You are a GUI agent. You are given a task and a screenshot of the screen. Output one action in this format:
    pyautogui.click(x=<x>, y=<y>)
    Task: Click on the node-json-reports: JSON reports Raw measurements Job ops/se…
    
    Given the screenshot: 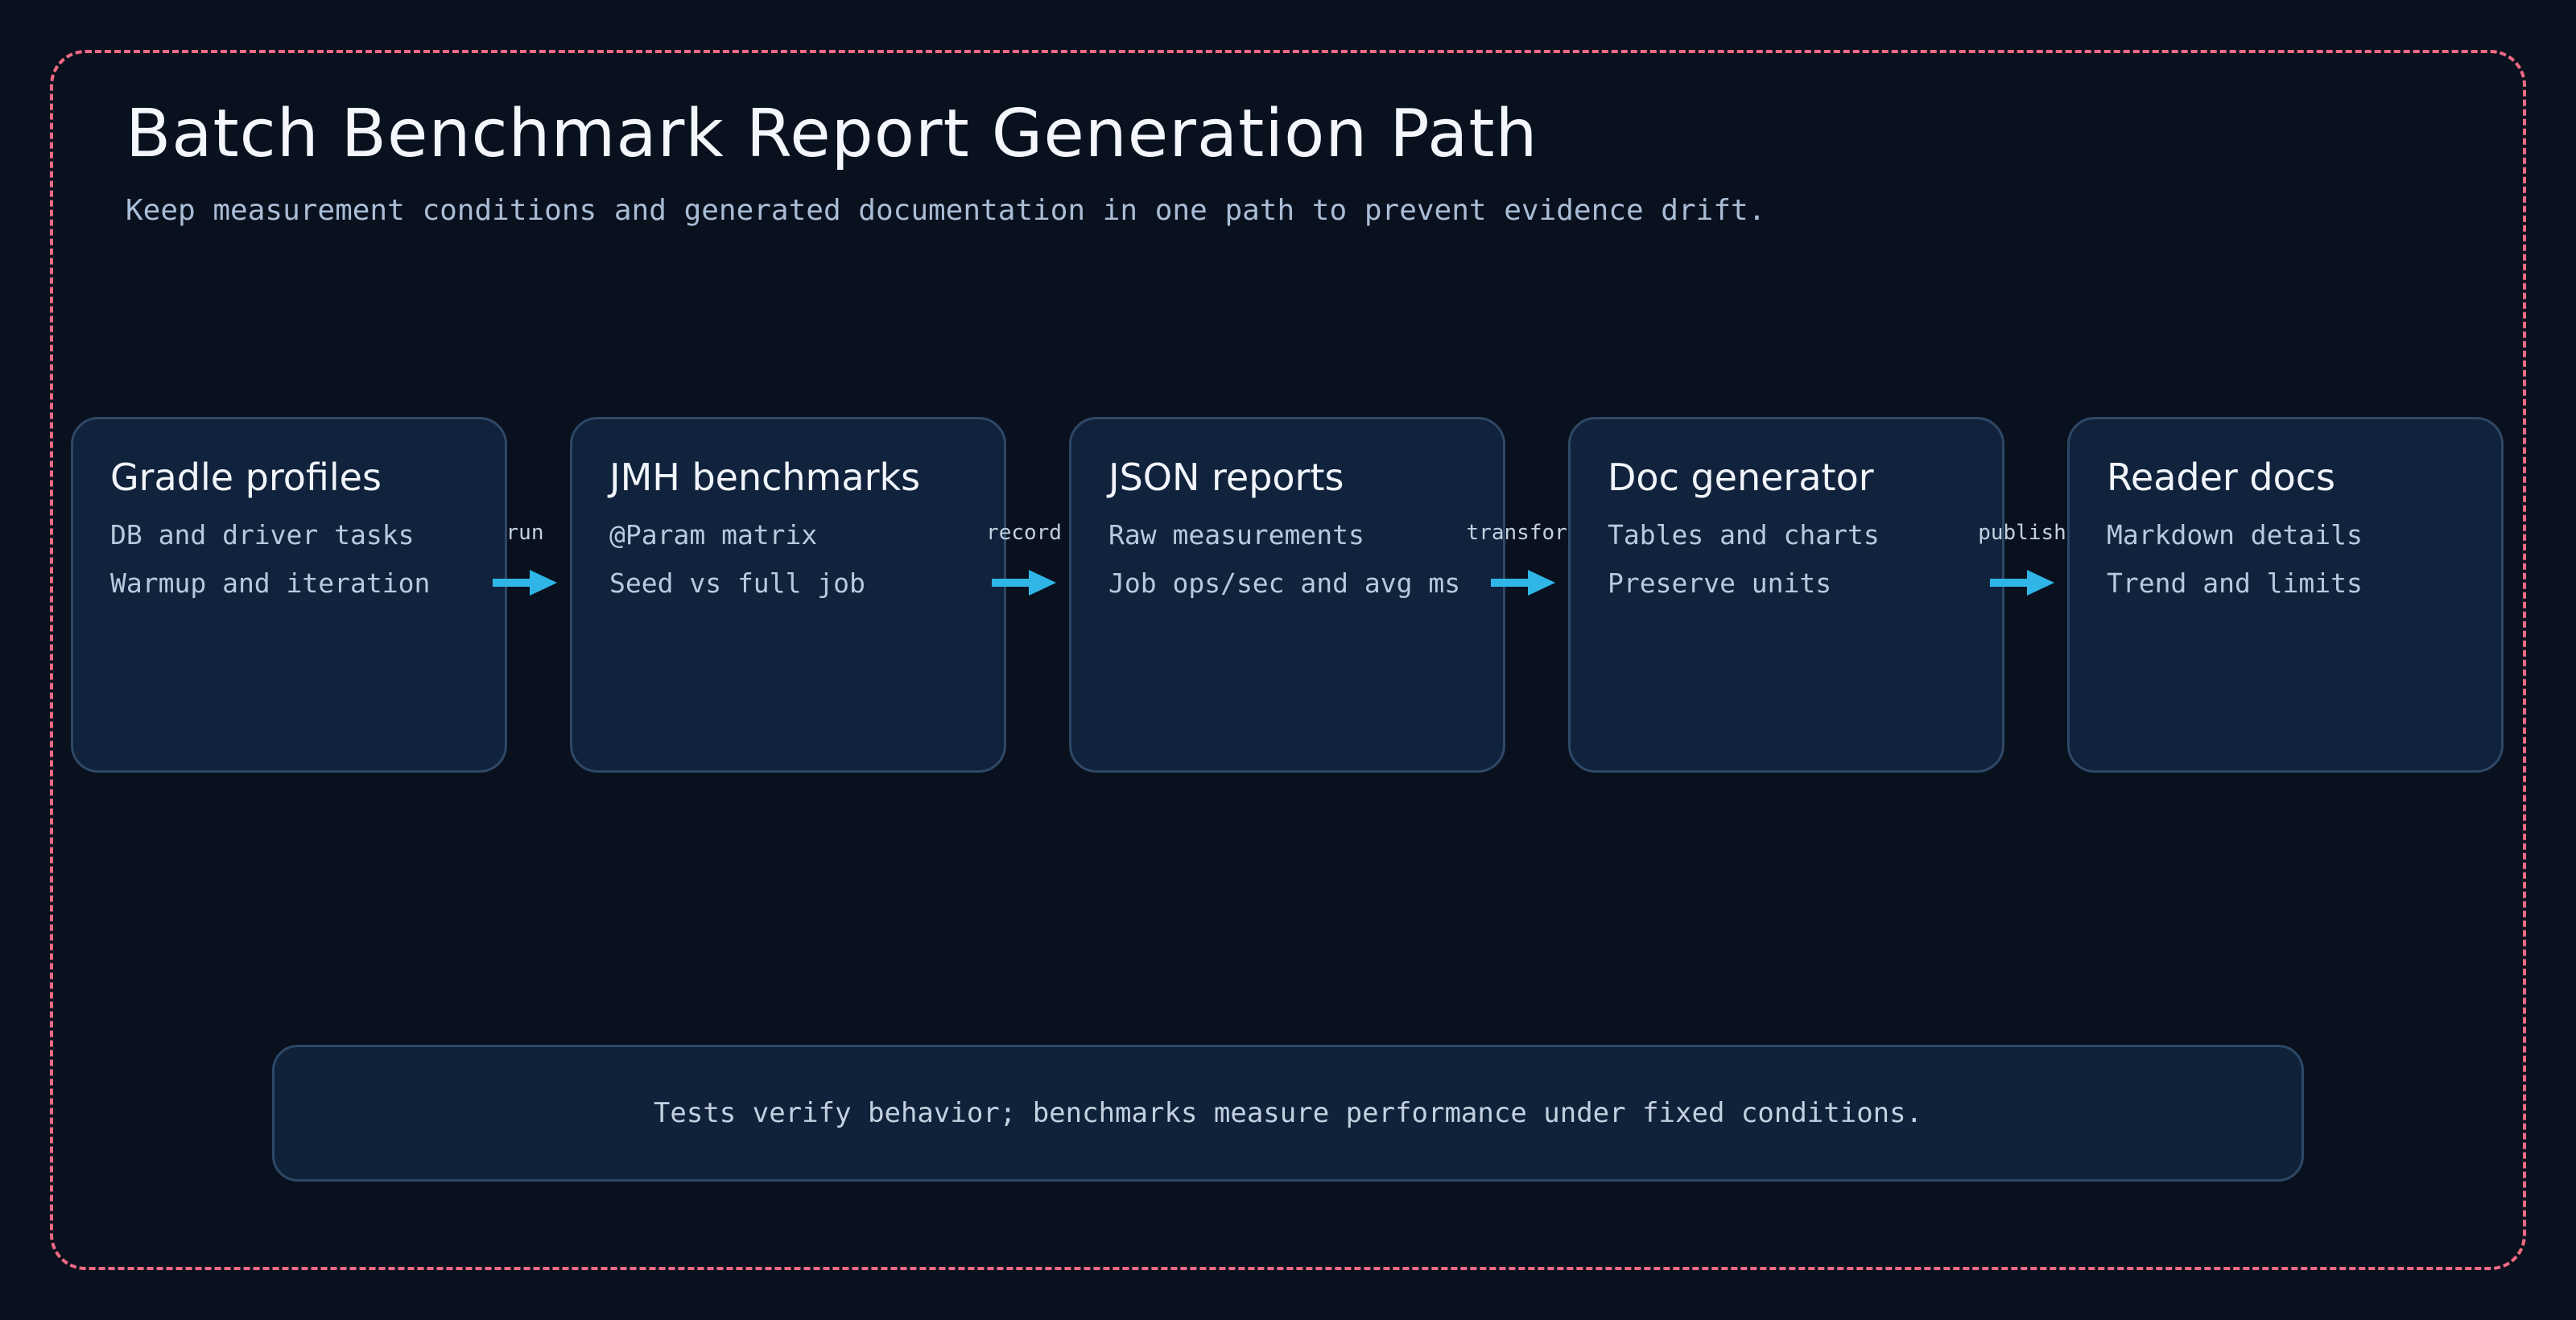 What is the action you would take?
    pyautogui.click(x=1287, y=595)
    